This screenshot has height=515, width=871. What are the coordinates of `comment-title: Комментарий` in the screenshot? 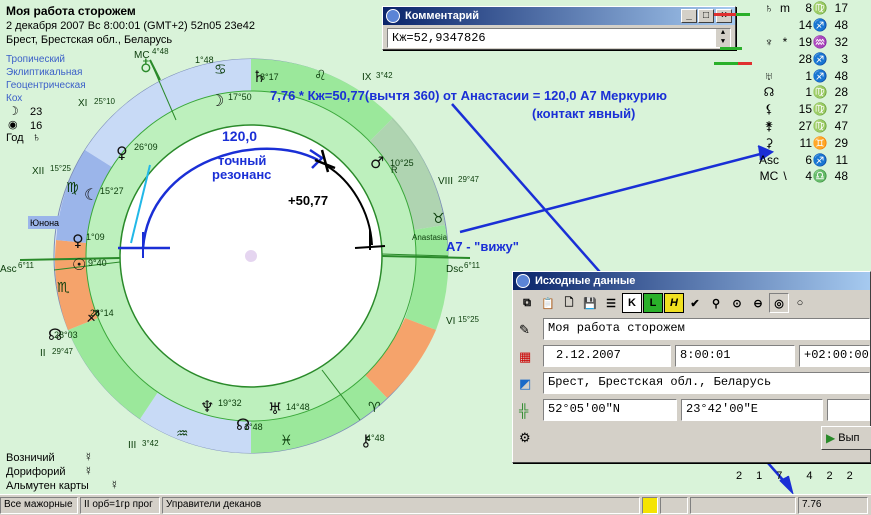 It's located at (442, 16).